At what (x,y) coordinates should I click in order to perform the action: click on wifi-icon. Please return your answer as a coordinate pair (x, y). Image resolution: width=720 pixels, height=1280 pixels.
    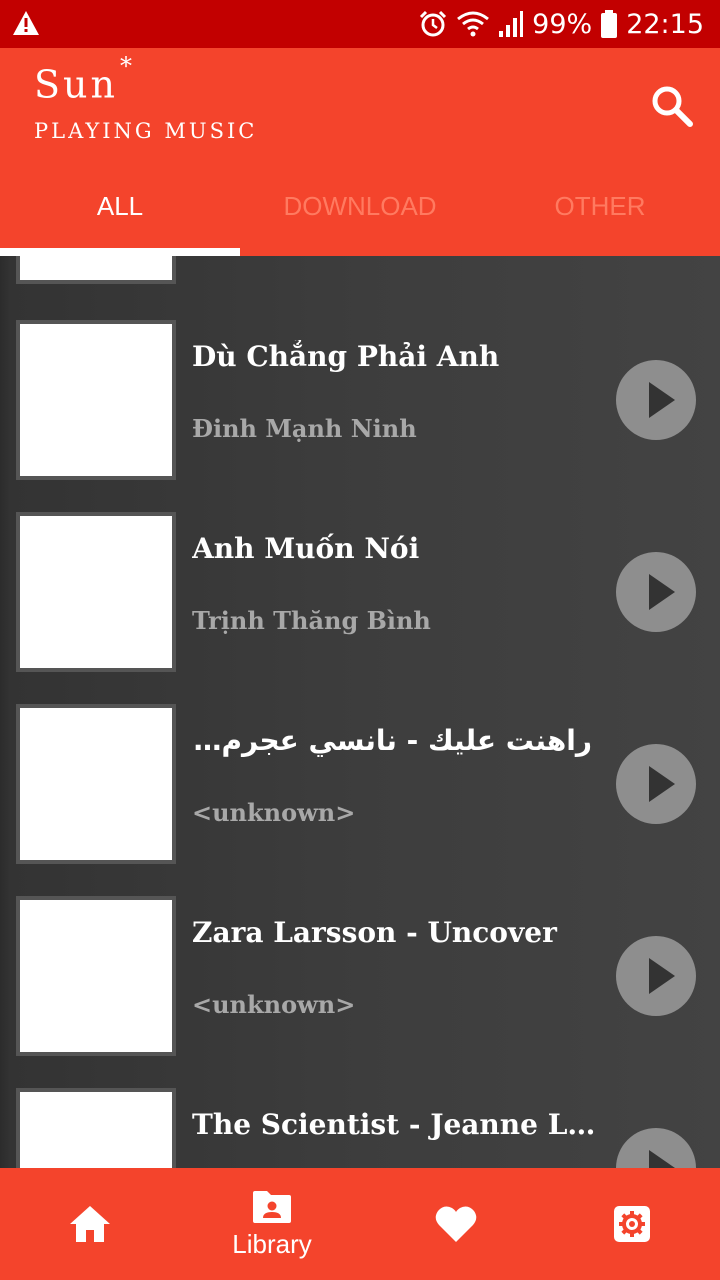
    Looking at the image, I should click on (473, 24).